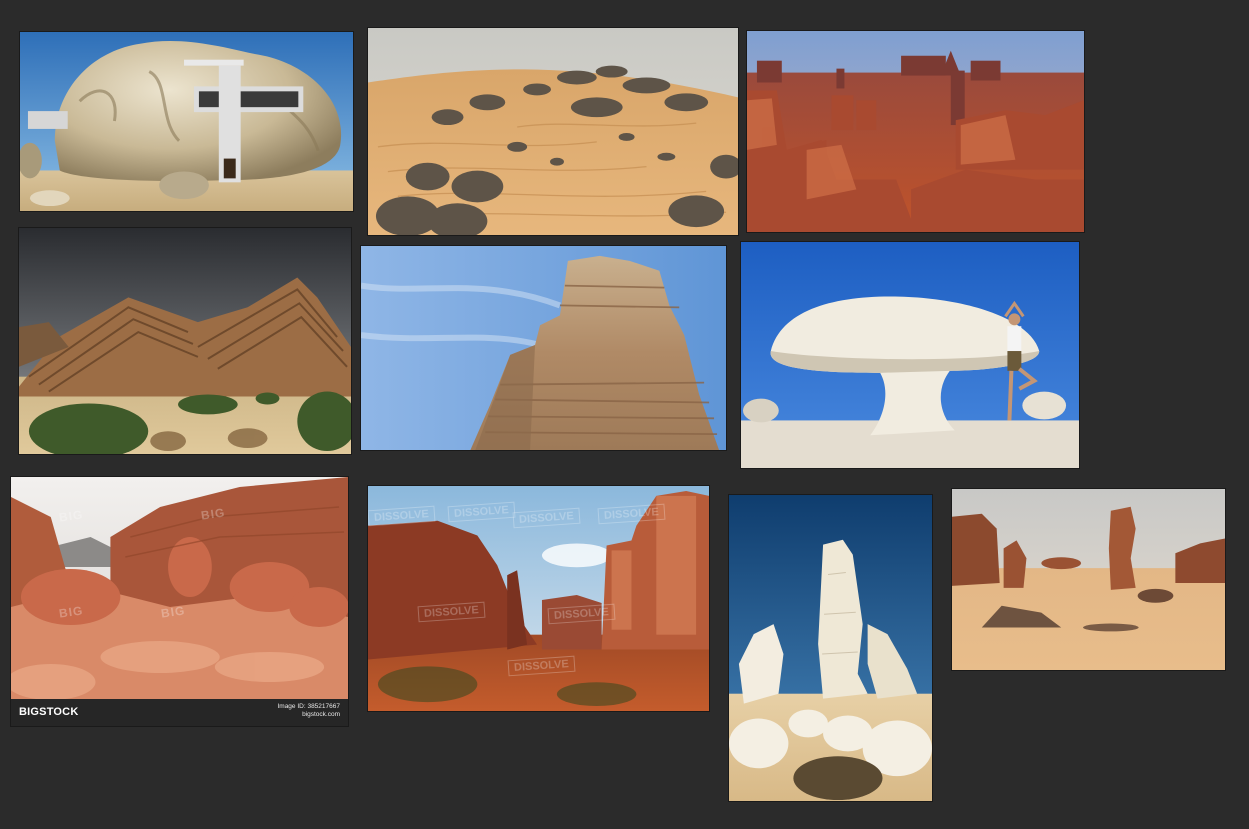 Image resolution: width=1249 pixels, height=829 pixels. What do you see at coordinates (308, 706) in the screenshot?
I see `bigstock-image-id: Image ID: 385217667` at bounding box center [308, 706].